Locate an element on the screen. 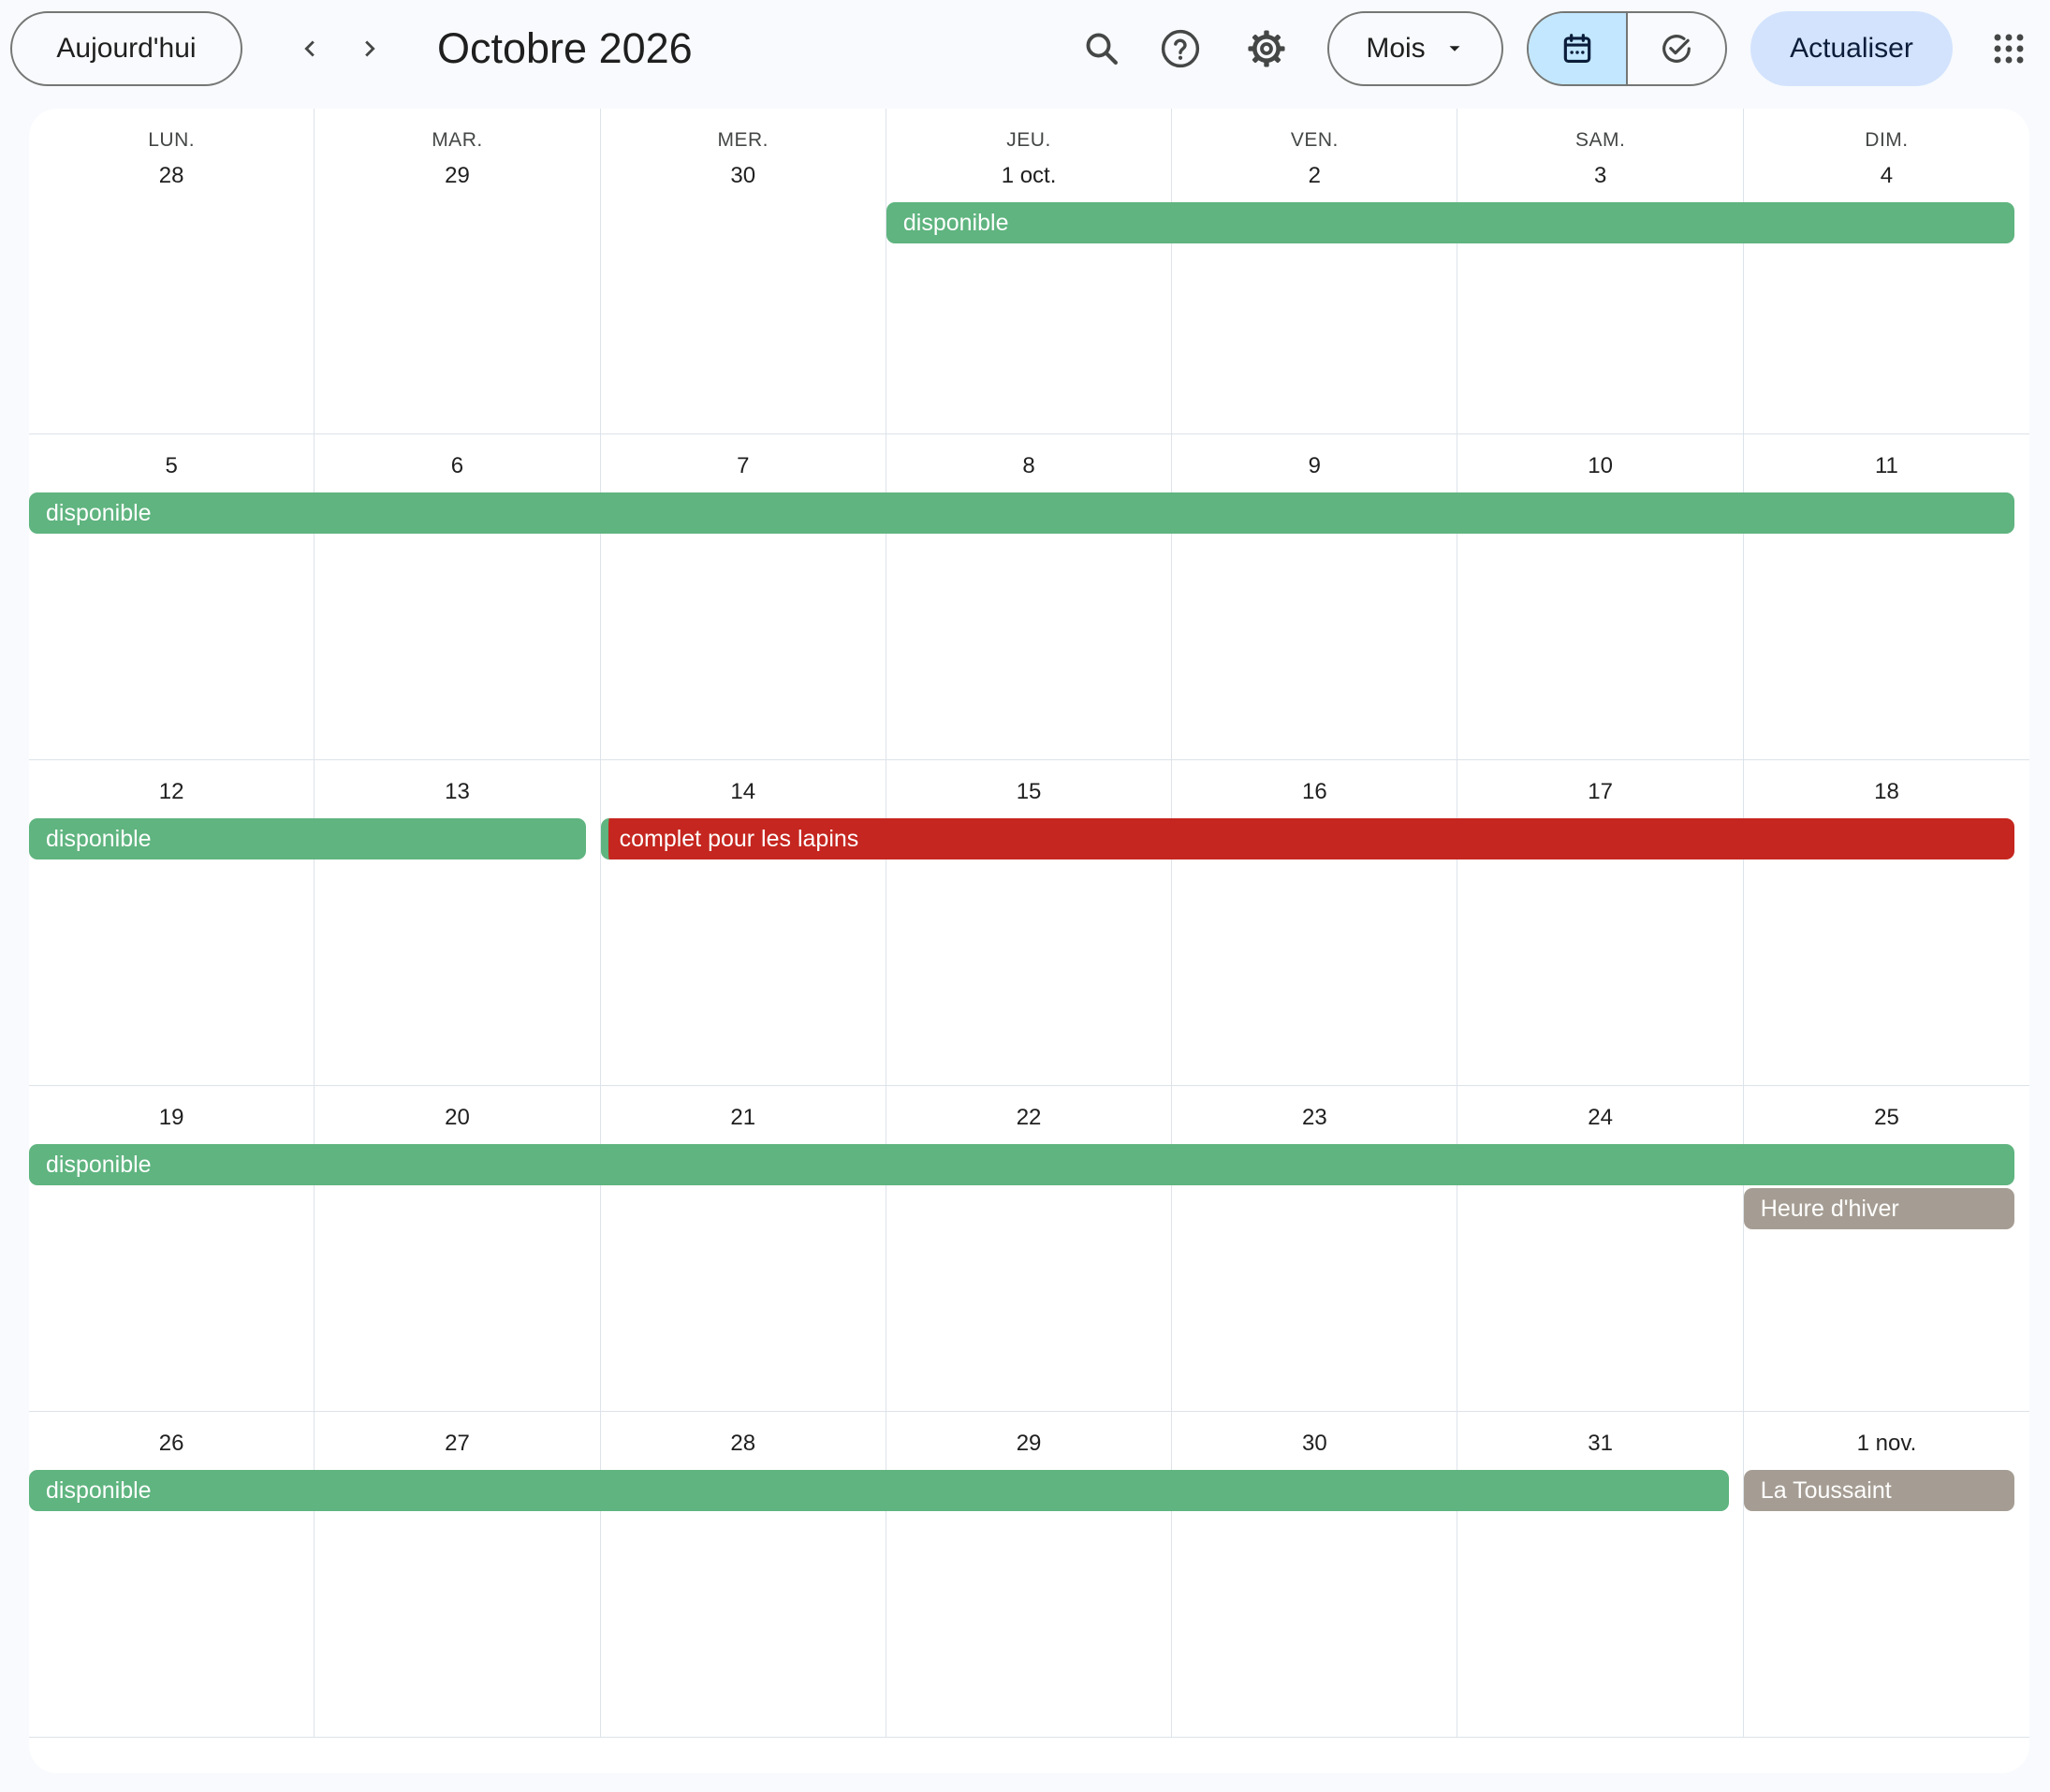 Image resolution: width=2050 pixels, height=1792 pixels. day-cell: 1 nov. is located at coordinates (1887, 1575).